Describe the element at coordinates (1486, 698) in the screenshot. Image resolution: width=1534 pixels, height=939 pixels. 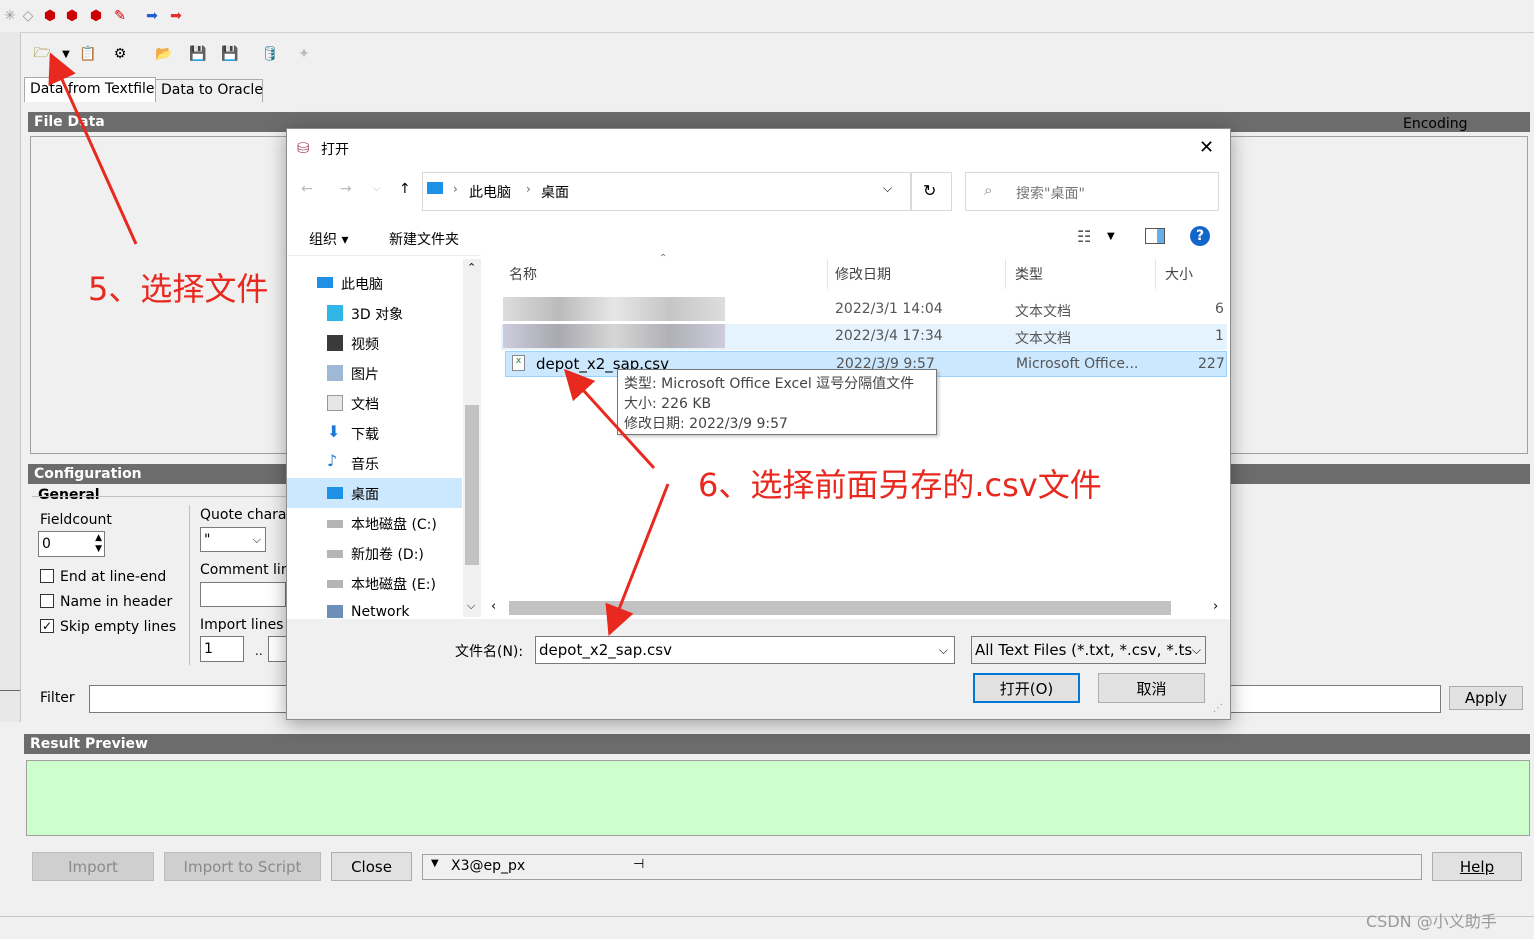
I see `apply-button: Apply` at that location.